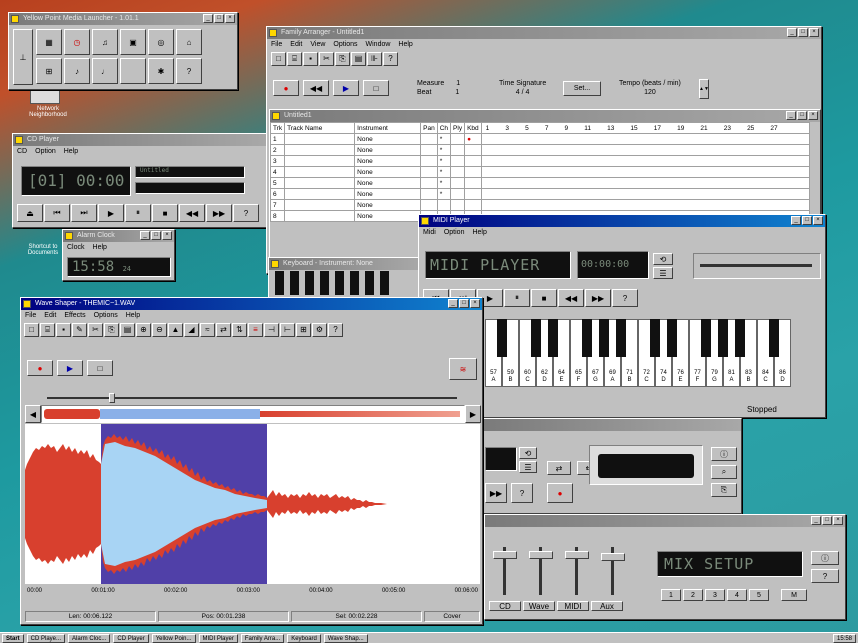 The width and height of the screenshot is (858, 643). What do you see at coordinates (192, 213) in the screenshot?
I see `rewind-button: ◀◀` at bounding box center [192, 213].